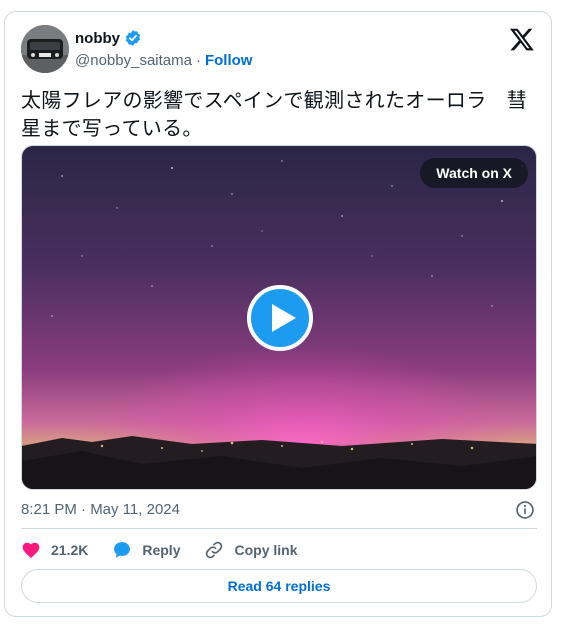 The image size is (564, 636). Describe the element at coordinates (100, 509) in the screenshot. I see `tweet-timestamp: 8:21 PM · May 11, 2024` at that location.